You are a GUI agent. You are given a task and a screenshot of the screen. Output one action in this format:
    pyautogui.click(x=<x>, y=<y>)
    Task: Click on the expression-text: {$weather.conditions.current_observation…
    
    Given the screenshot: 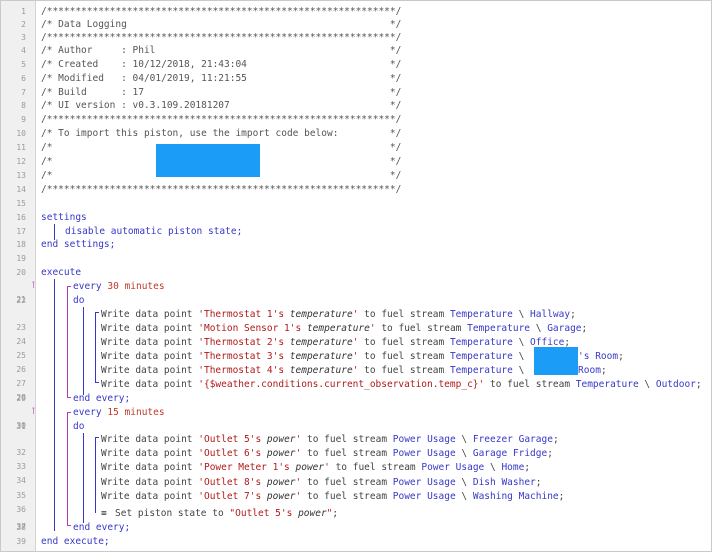 What is the action you would take?
    pyautogui.click(x=341, y=384)
    